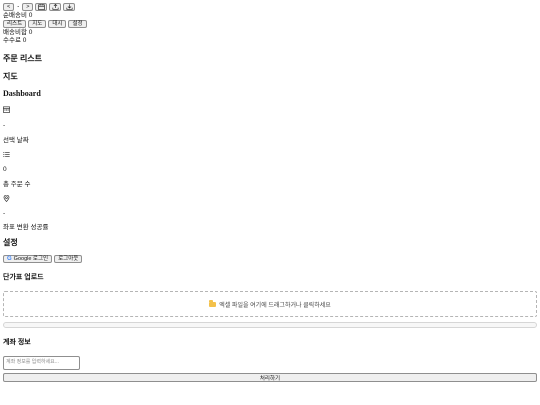 The width and height of the screenshot is (540, 405). I want to click on prev-date-button: <, so click(9, 7).